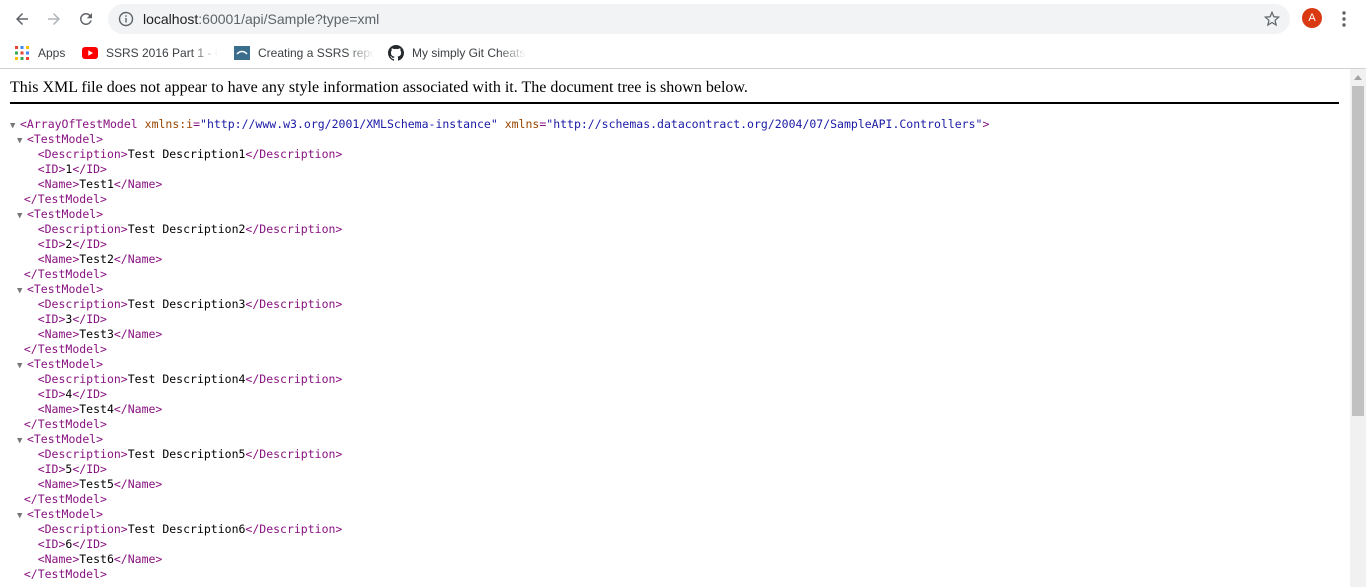 The image size is (1366, 587). What do you see at coordinates (1312, 18) in the screenshot?
I see `profile-avatar: A` at bounding box center [1312, 18].